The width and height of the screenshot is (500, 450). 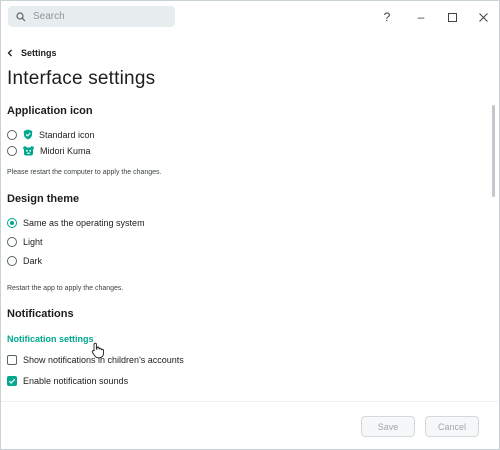 I want to click on option-label: Midori Kuma, so click(x=65, y=151).